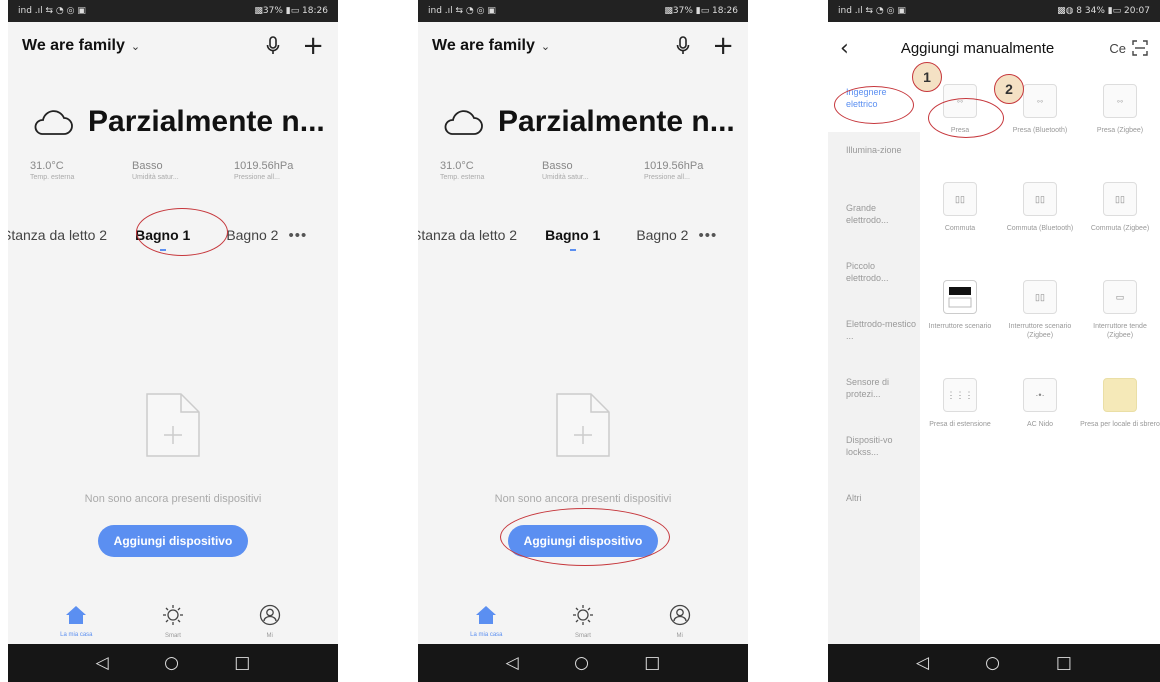 The height and width of the screenshot is (682, 1160). Describe the element at coordinates (1040, 420) in the screenshot. I see `device-tile: ·•· AC Nido` at that location.